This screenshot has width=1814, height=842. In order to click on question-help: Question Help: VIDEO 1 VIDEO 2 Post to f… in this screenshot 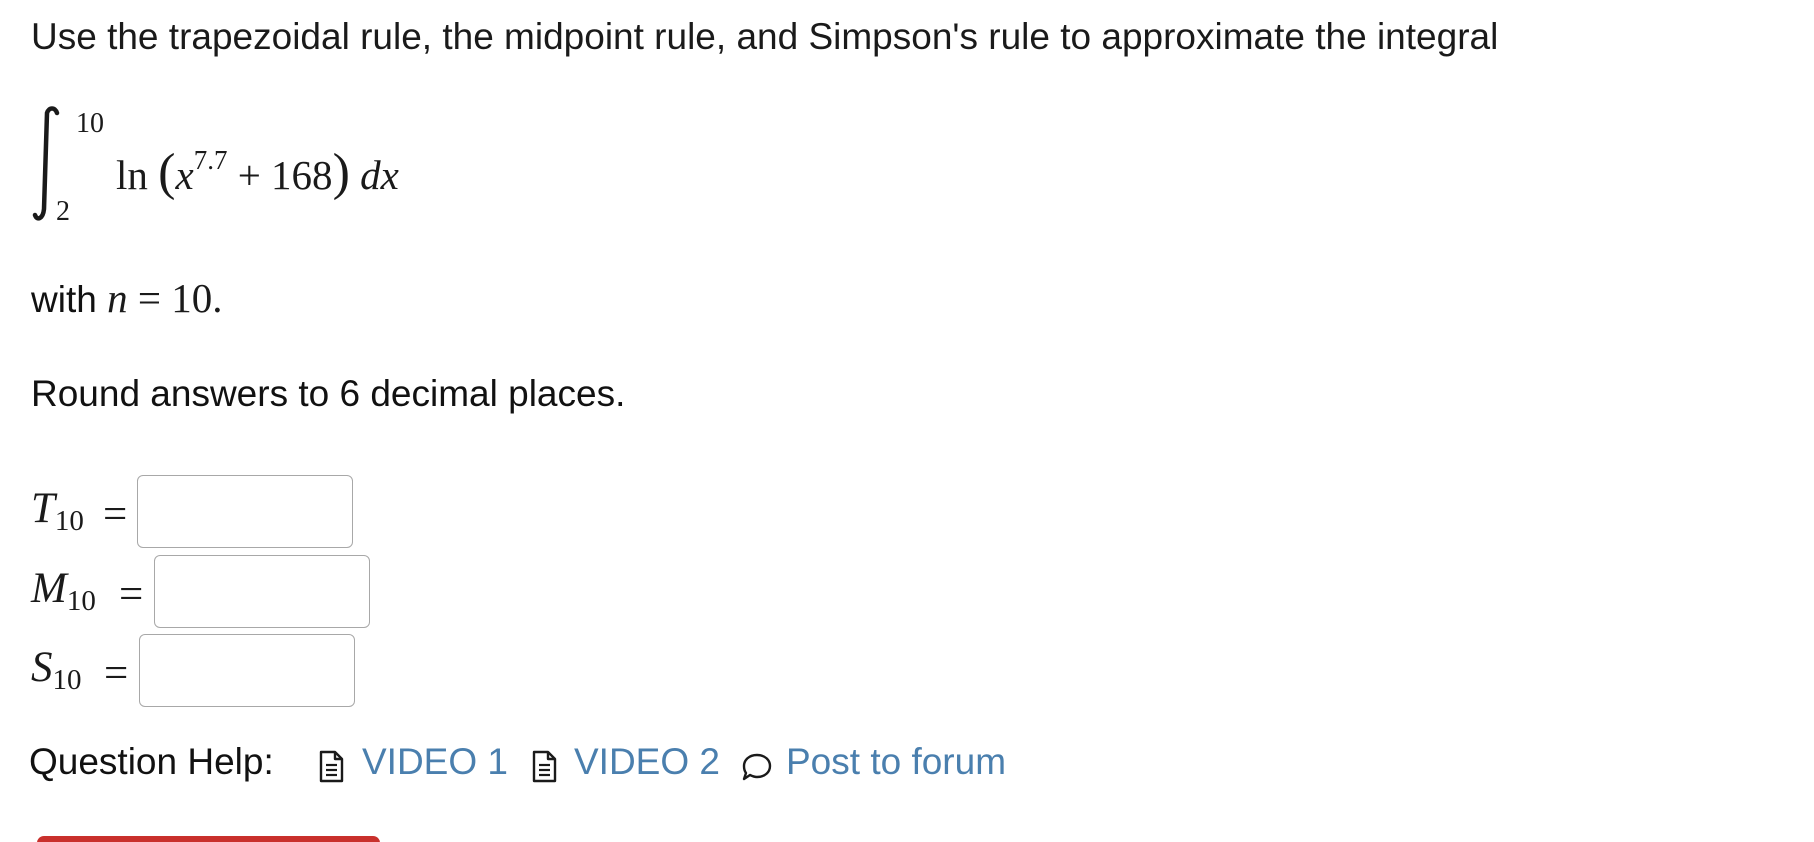, I will do `click(529, 766)`.